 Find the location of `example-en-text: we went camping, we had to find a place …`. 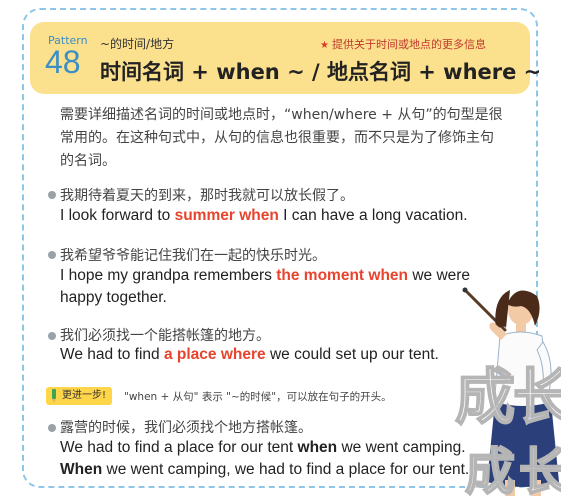

example-en-text: we went camping, we had to find a place … is located at coordinates (286, 469).